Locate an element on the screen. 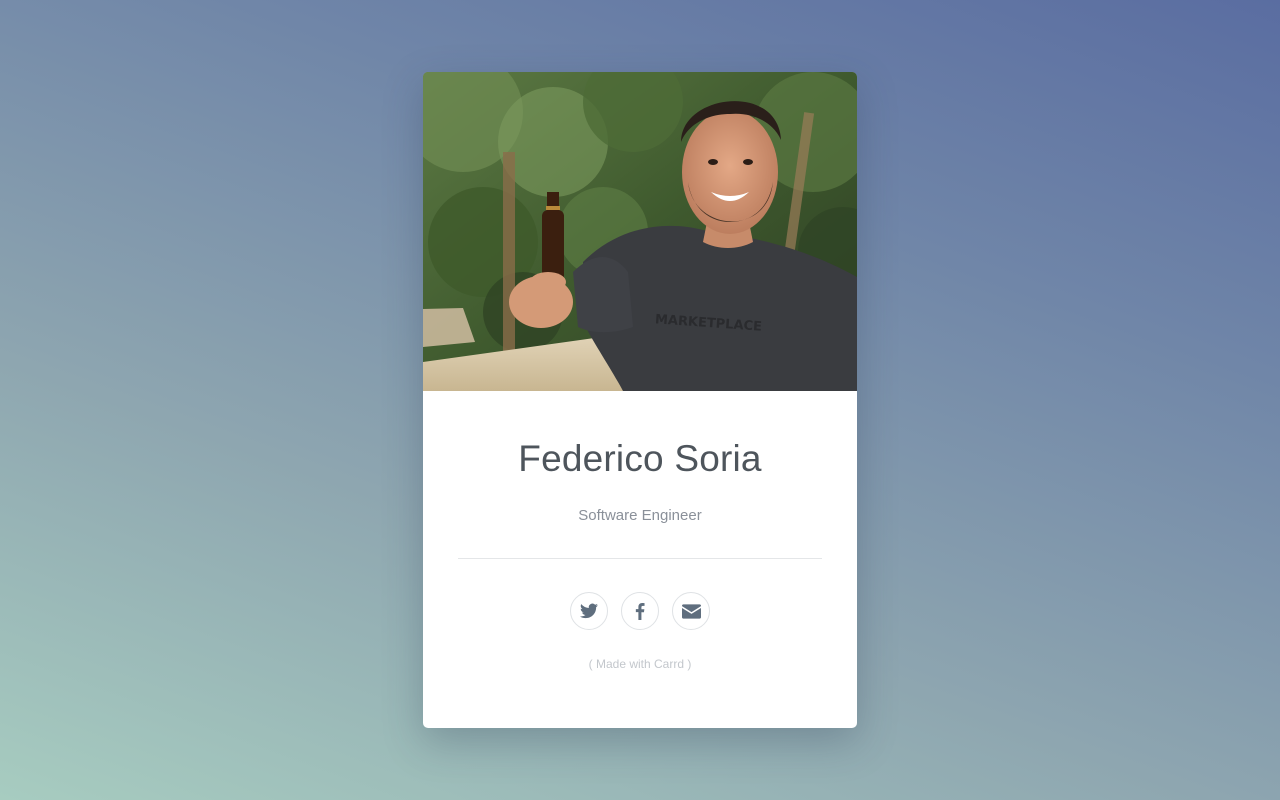  divider is located at coordinates (640, 558).